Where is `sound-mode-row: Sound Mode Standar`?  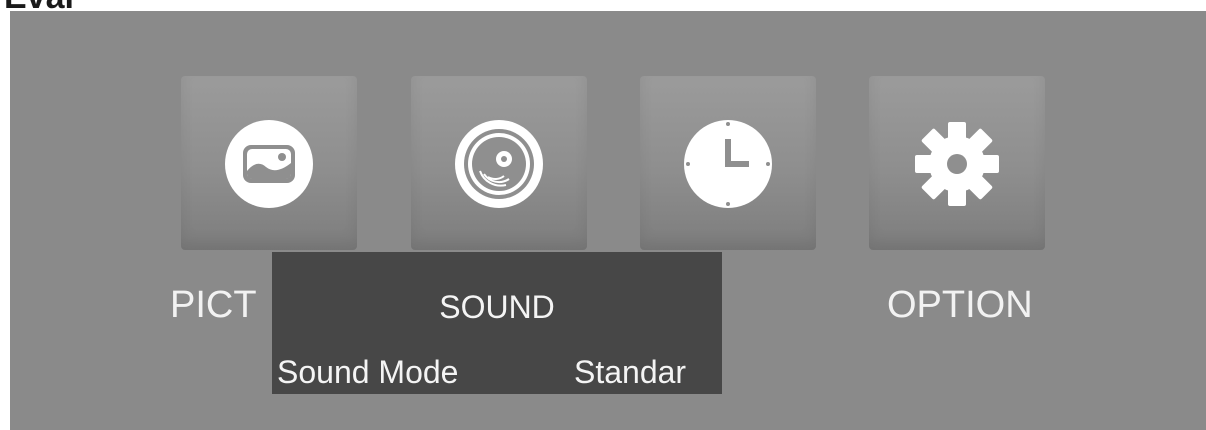
sound-mode-row: Sound Mode Standar is located at coordinates (497, 373).